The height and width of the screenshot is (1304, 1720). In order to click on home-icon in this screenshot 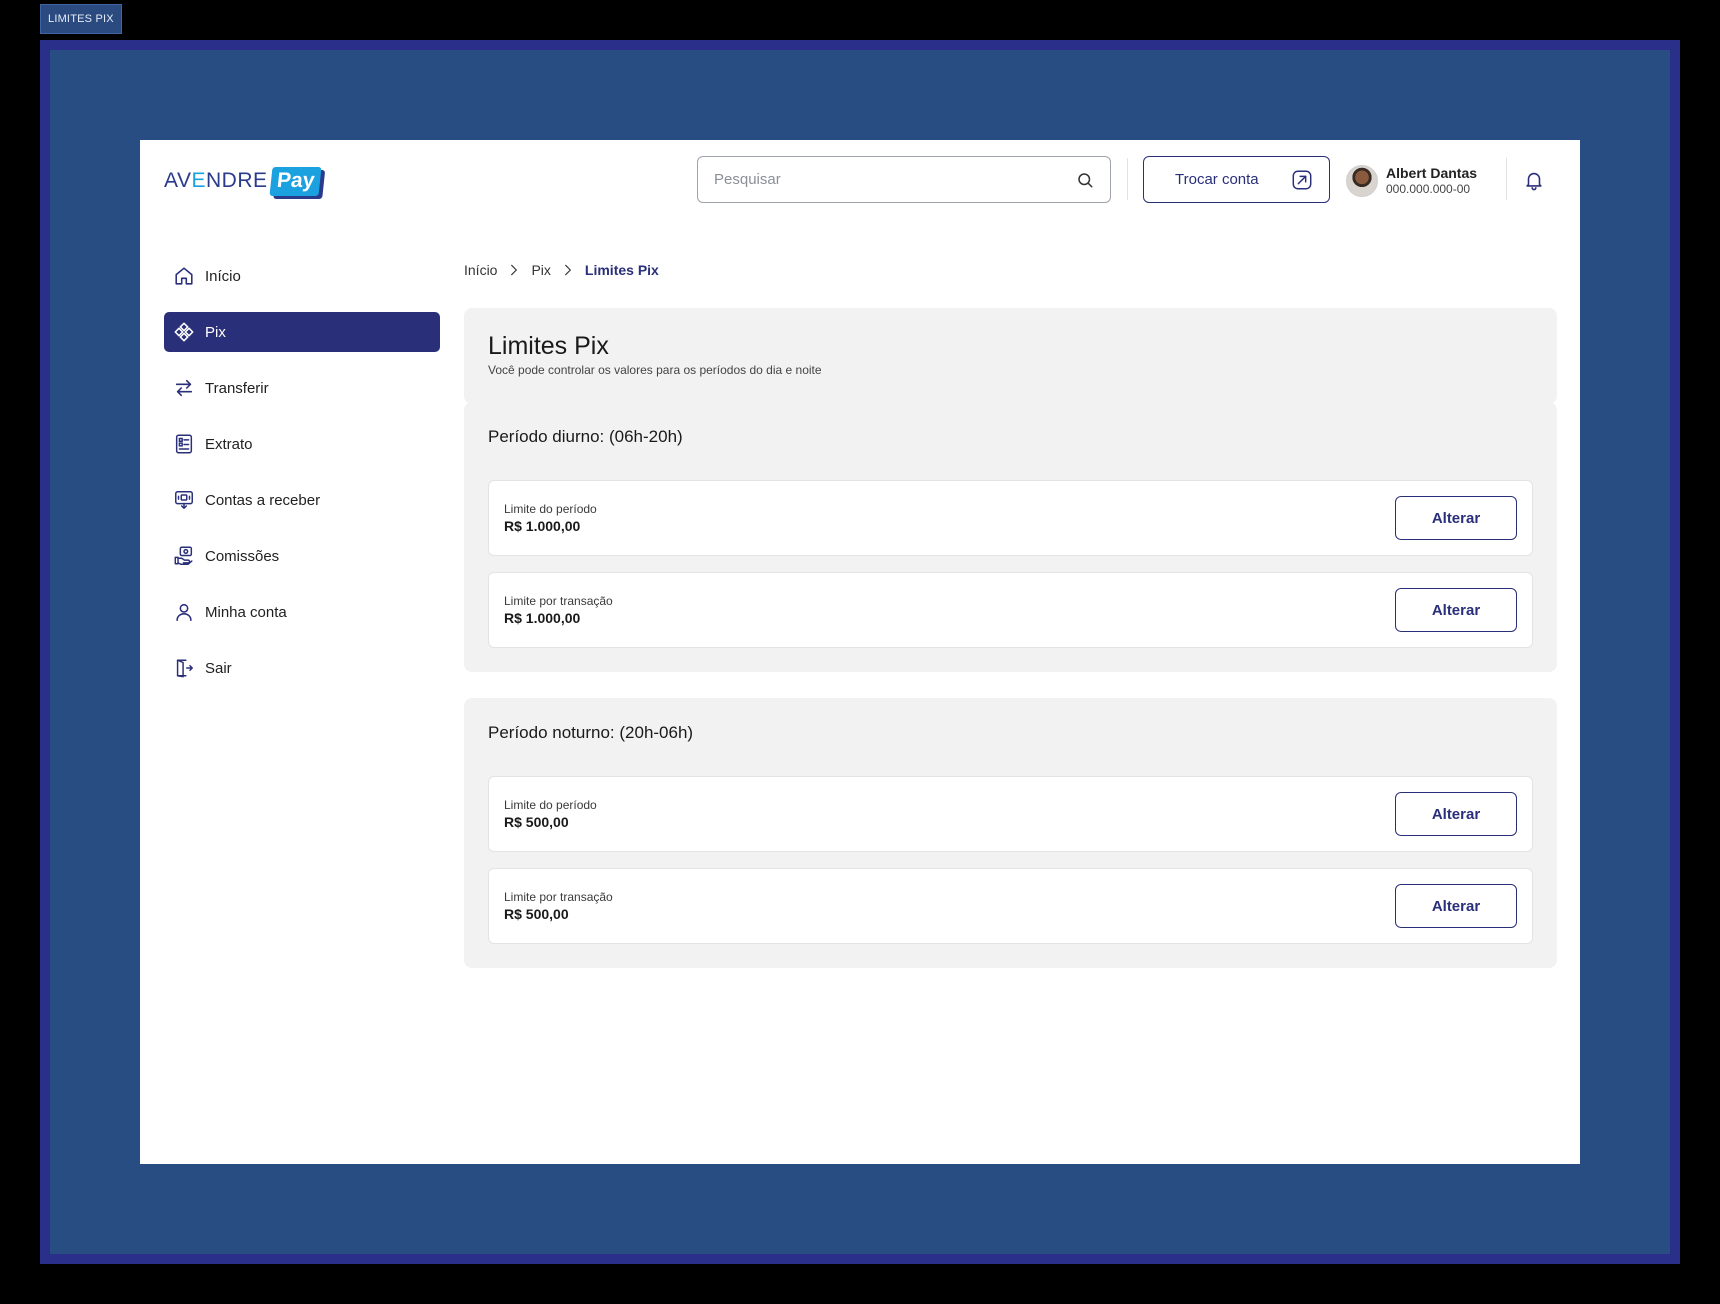, I will do `click(184, 276)`.